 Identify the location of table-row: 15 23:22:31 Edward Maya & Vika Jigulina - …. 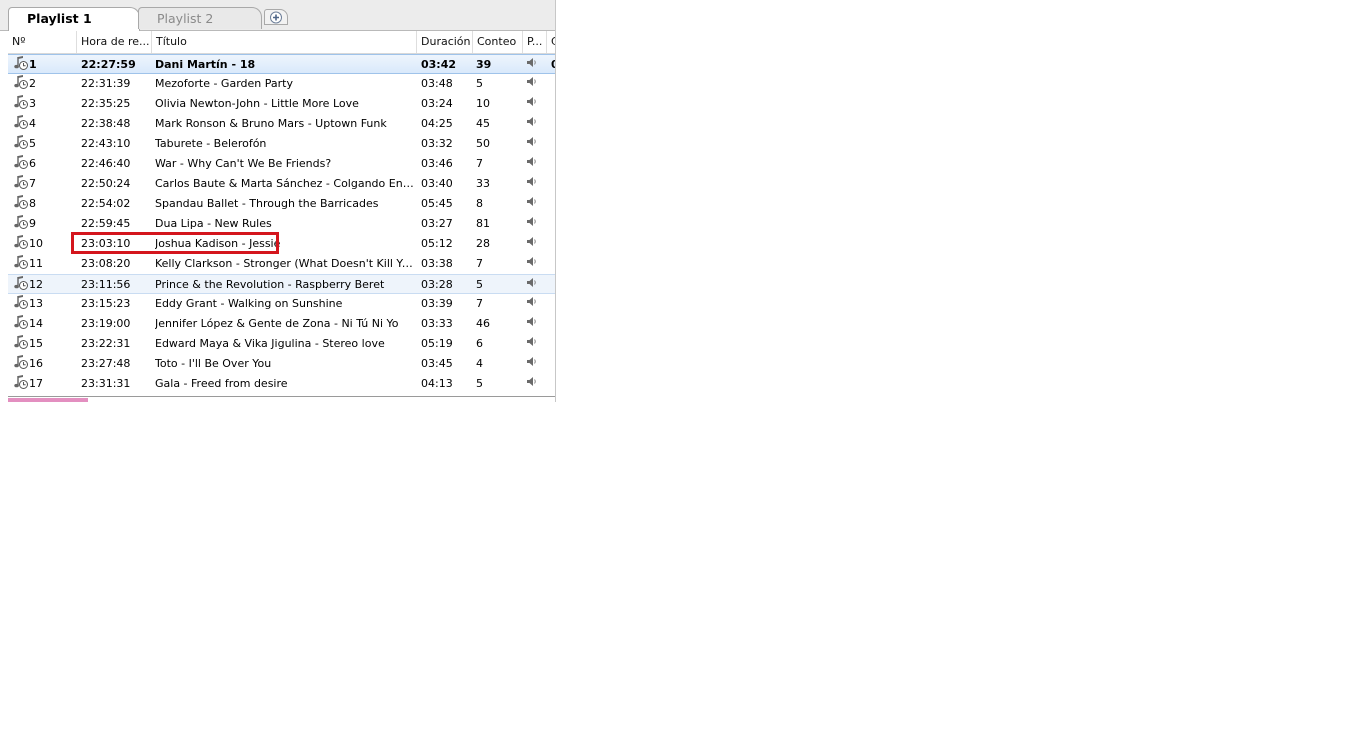
(282, 344).